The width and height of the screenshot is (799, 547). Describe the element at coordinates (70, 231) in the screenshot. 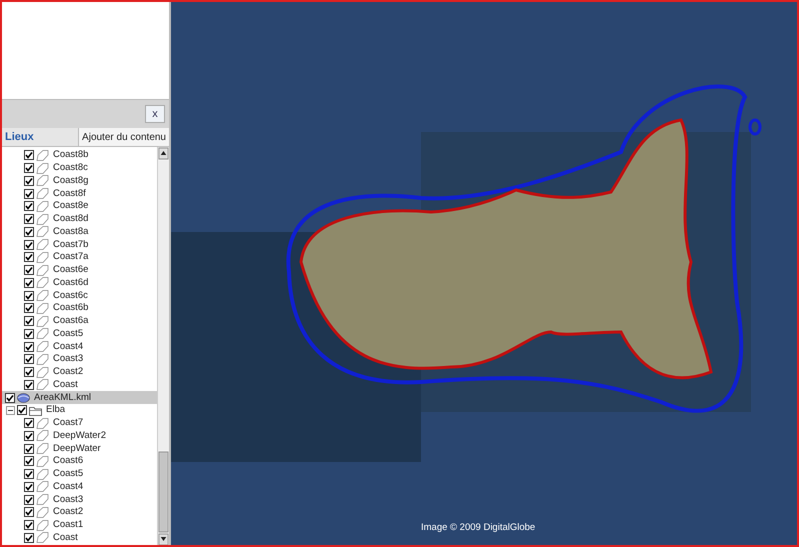

I see `tree-item: Coast8a` at that location.